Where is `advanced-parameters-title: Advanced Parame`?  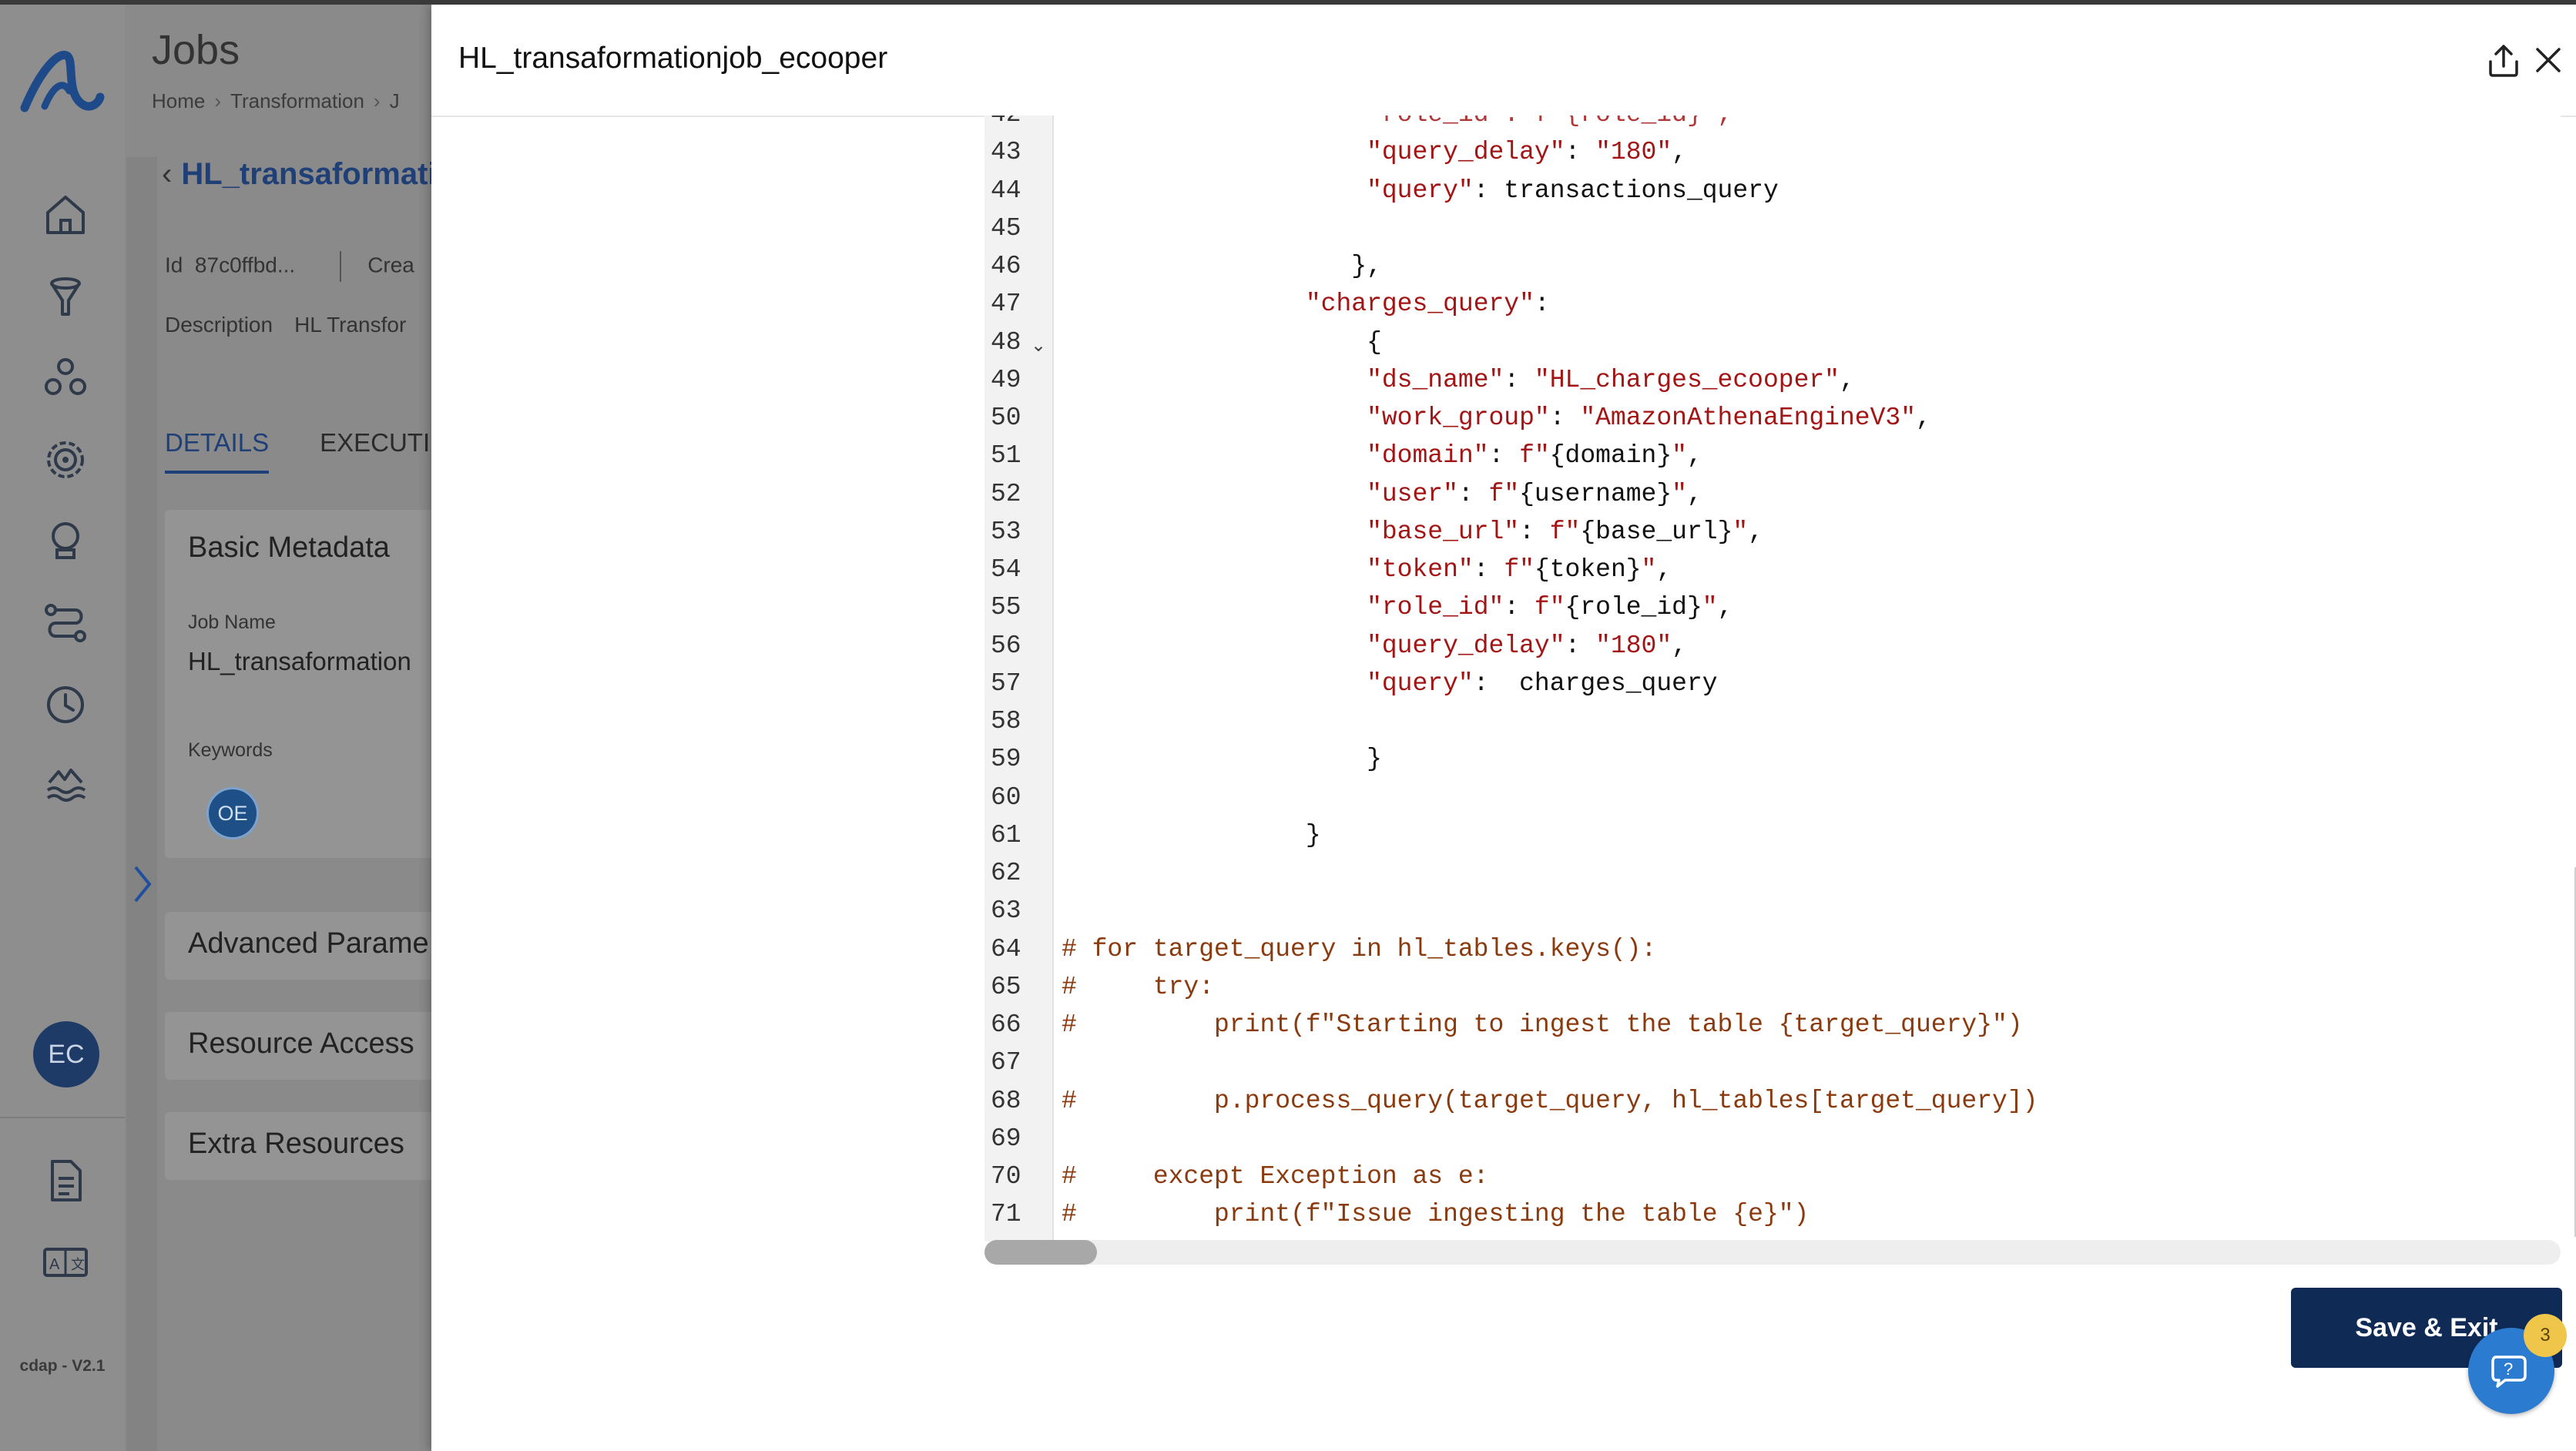
advanced-parameters-title: Advanced Parame is located at coordinates (308, 943).